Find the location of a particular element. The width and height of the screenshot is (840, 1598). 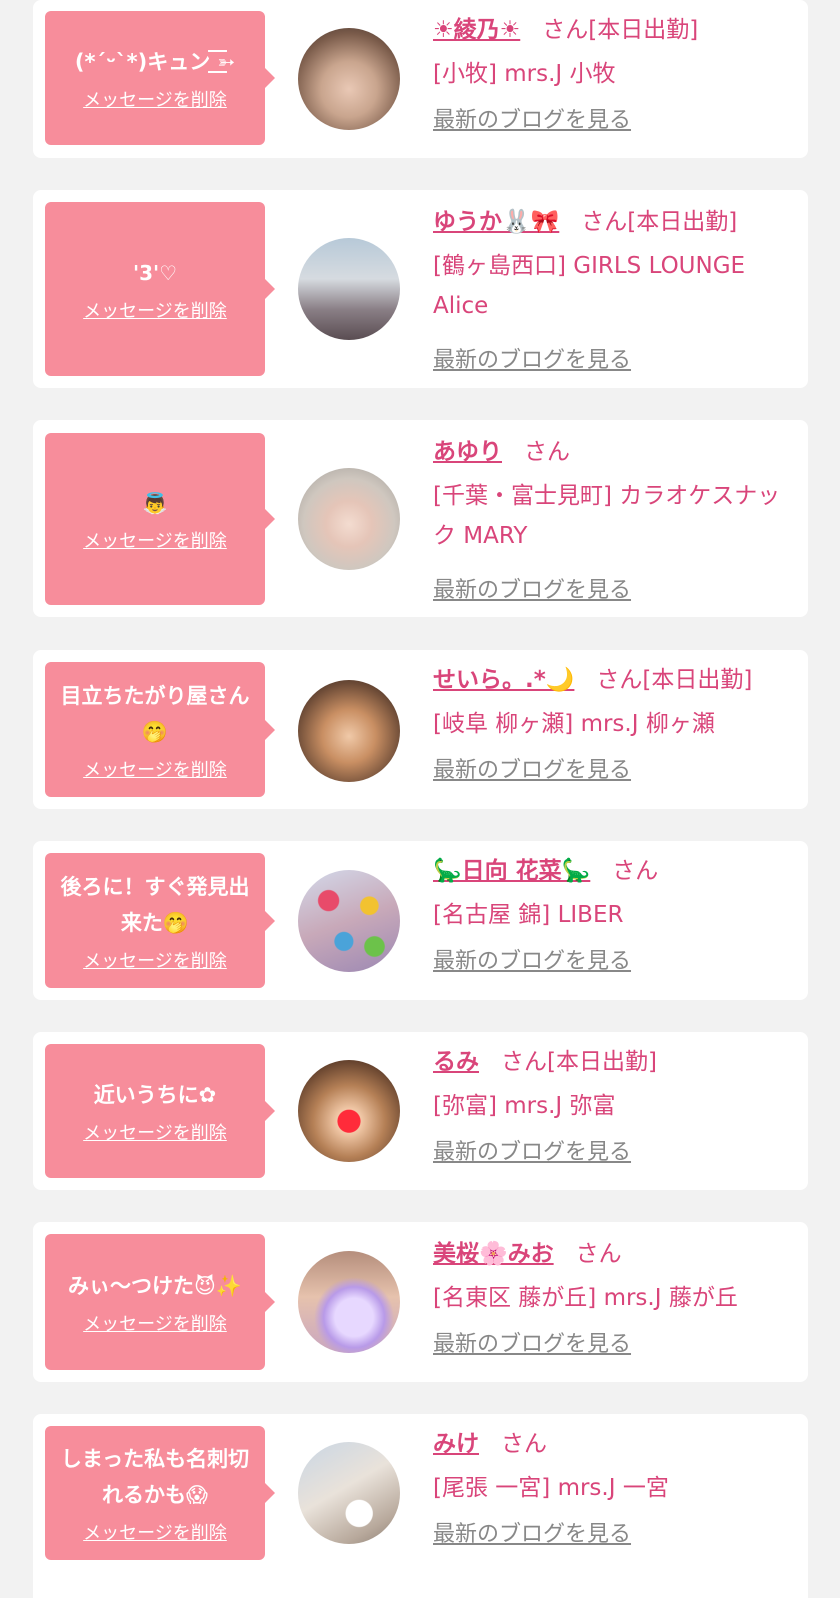

shop-name: [弥富] mrs.J 弥富 is located at coordinates (524, 1106).